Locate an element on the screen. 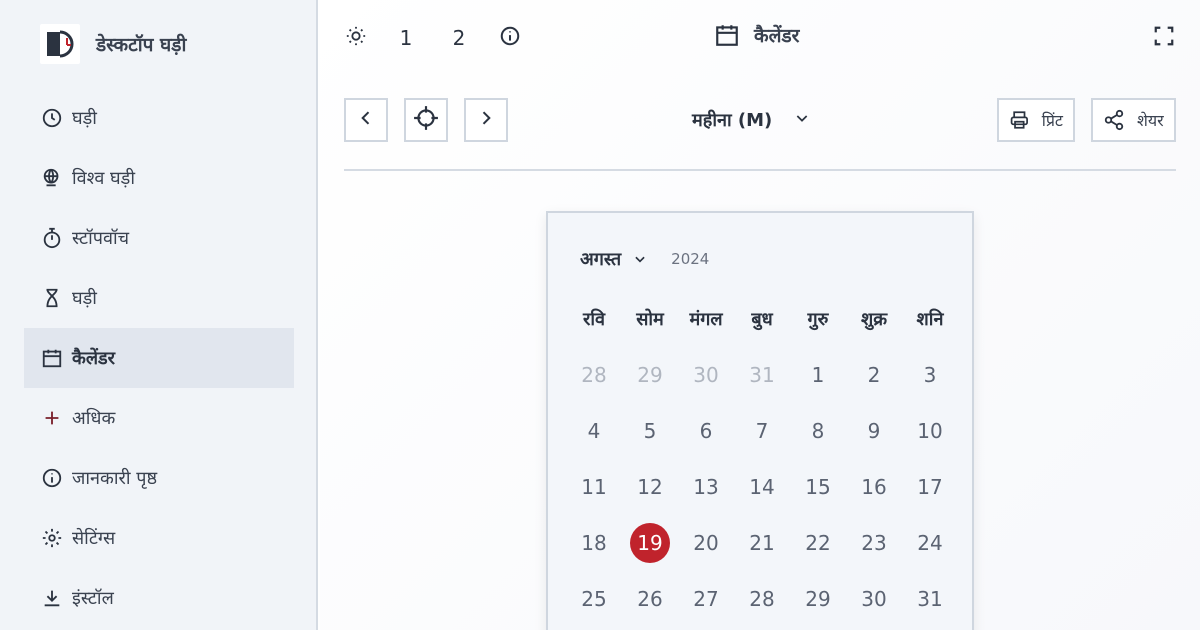  calendar-day: 23 is located at coordinates (874, 543).